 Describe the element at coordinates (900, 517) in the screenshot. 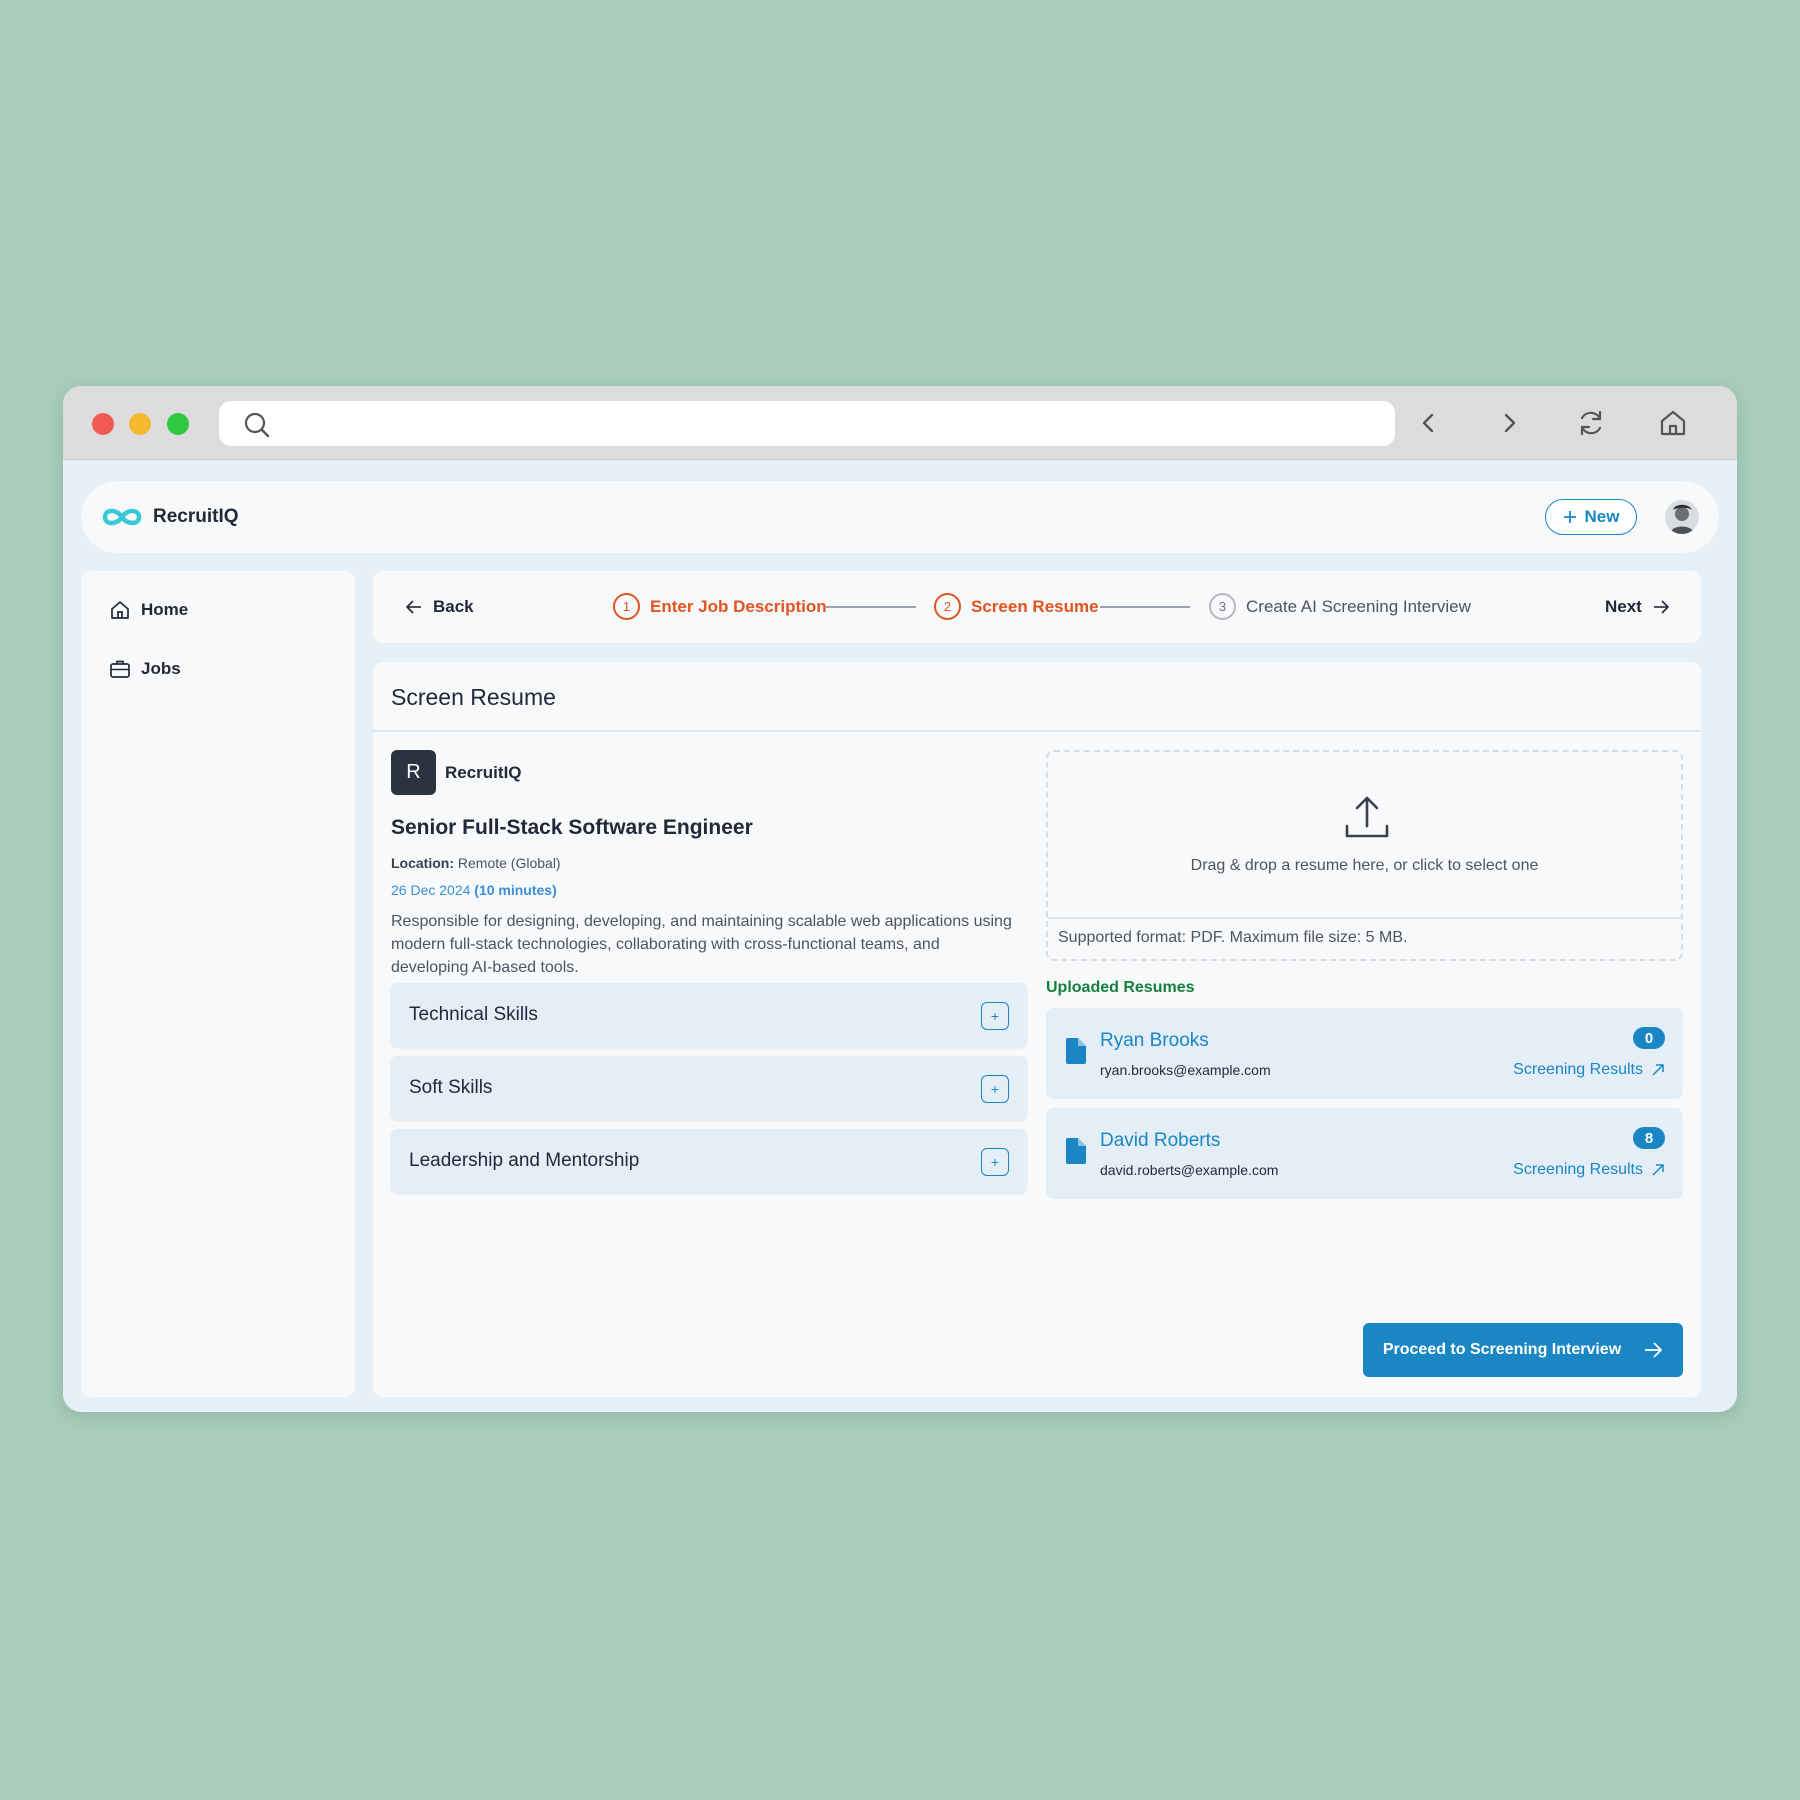

I see `app-header: RecruitIQ New` at that location.